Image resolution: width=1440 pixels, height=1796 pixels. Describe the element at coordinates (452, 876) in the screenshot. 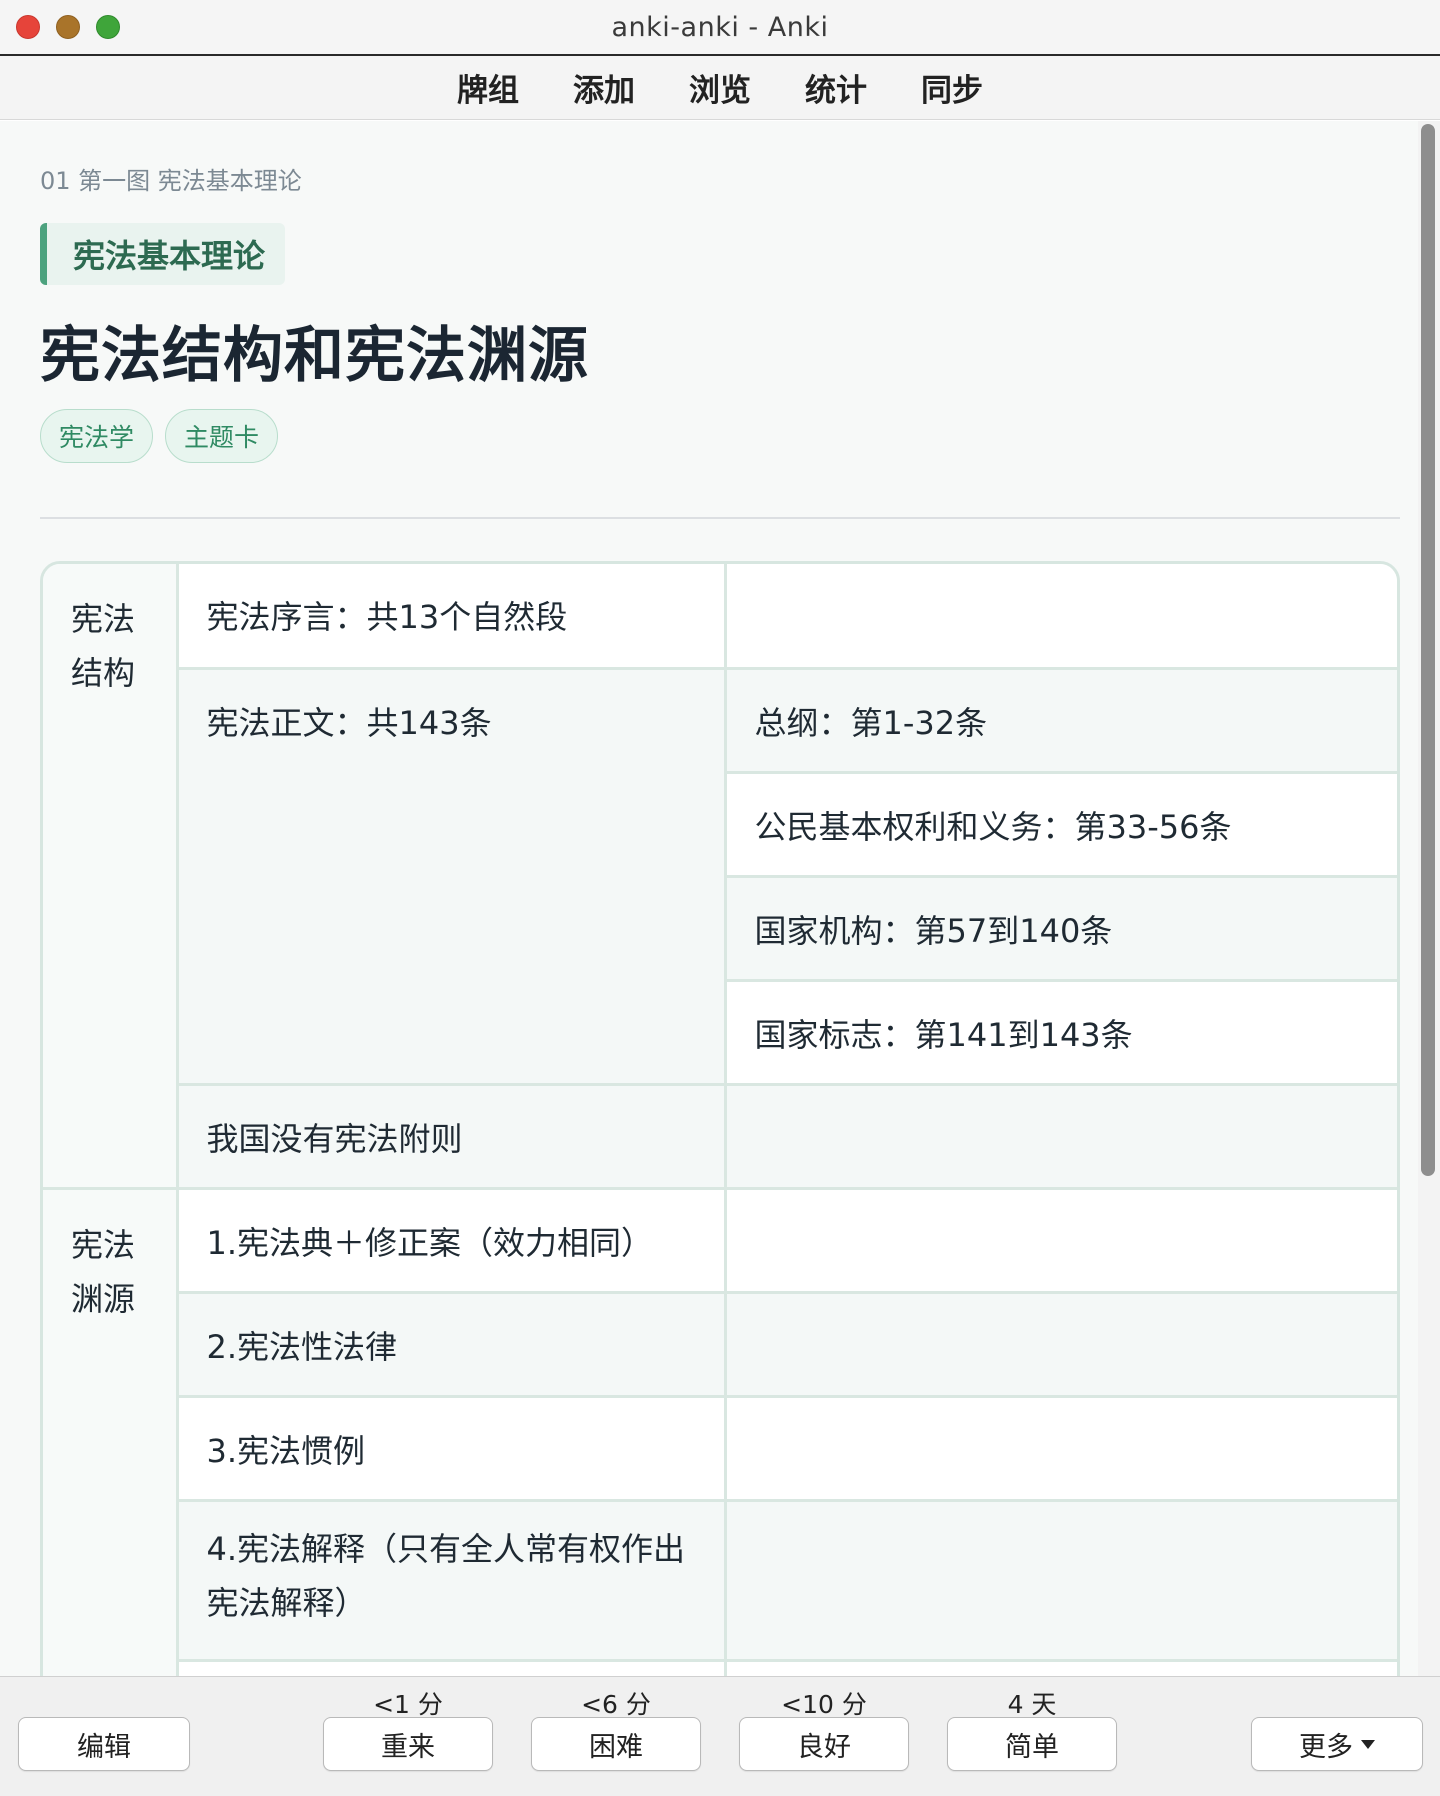

I see `table-cell: 宪法正文：共143条` at that location.